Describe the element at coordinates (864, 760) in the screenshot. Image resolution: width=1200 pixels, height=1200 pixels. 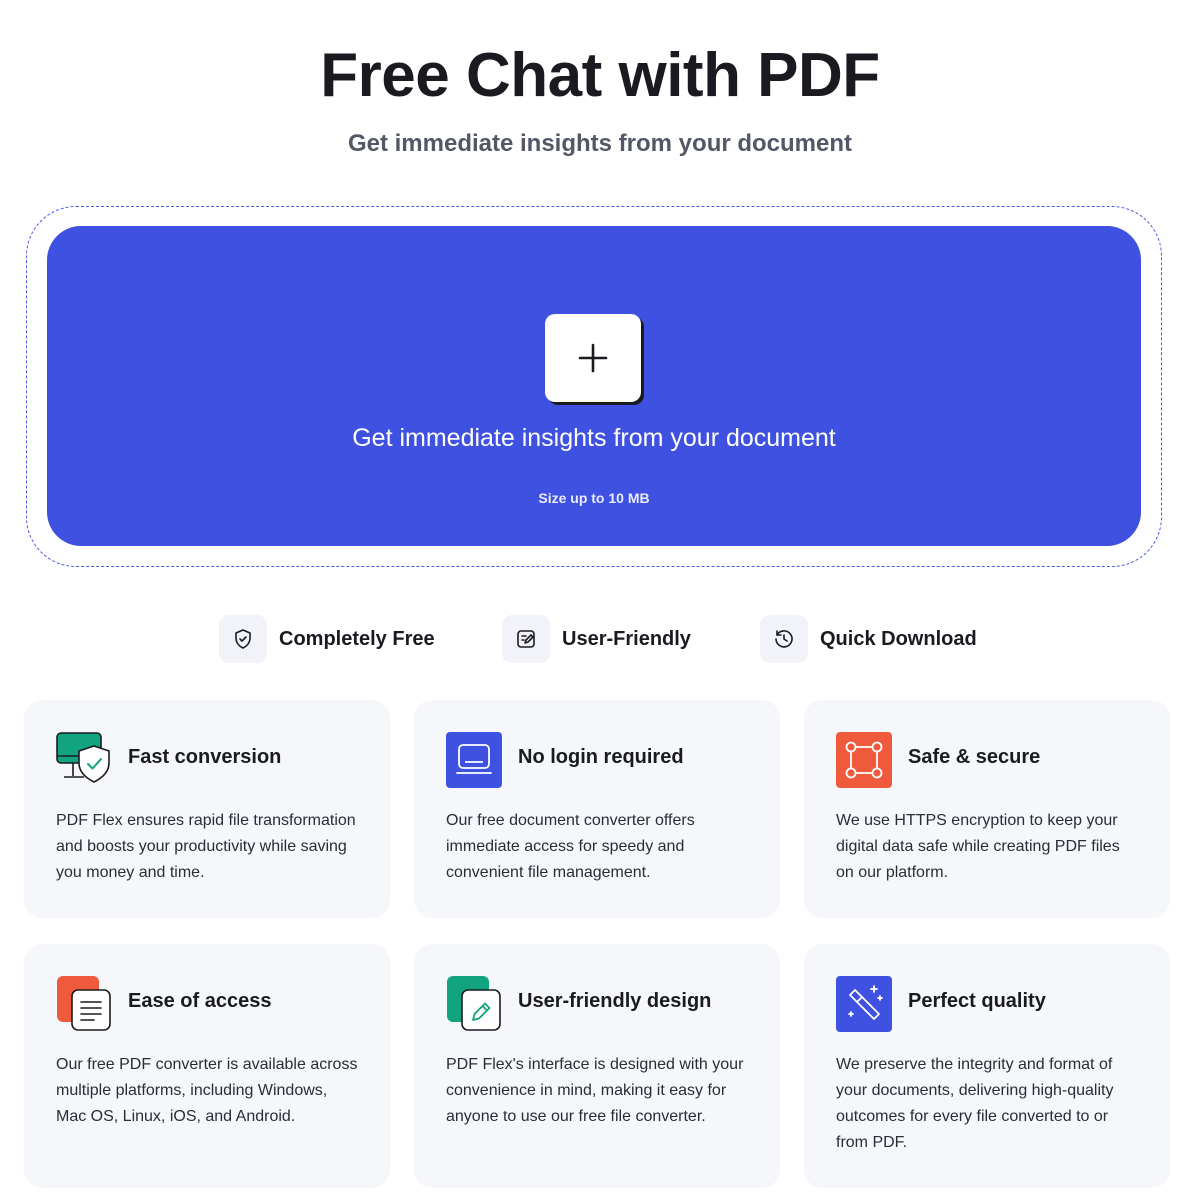
I see `nodes-square-icon` at that location.